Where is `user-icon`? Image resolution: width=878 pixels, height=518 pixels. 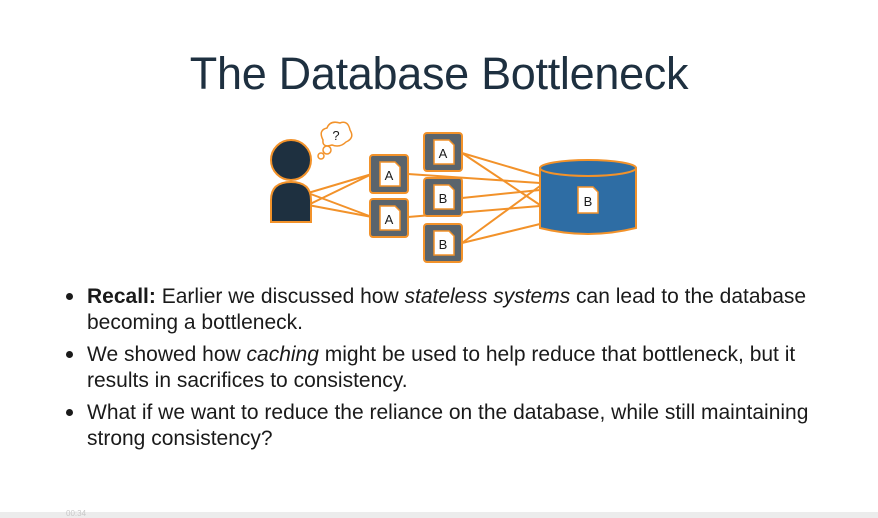
user-icon is located at coordinates (291, 181).